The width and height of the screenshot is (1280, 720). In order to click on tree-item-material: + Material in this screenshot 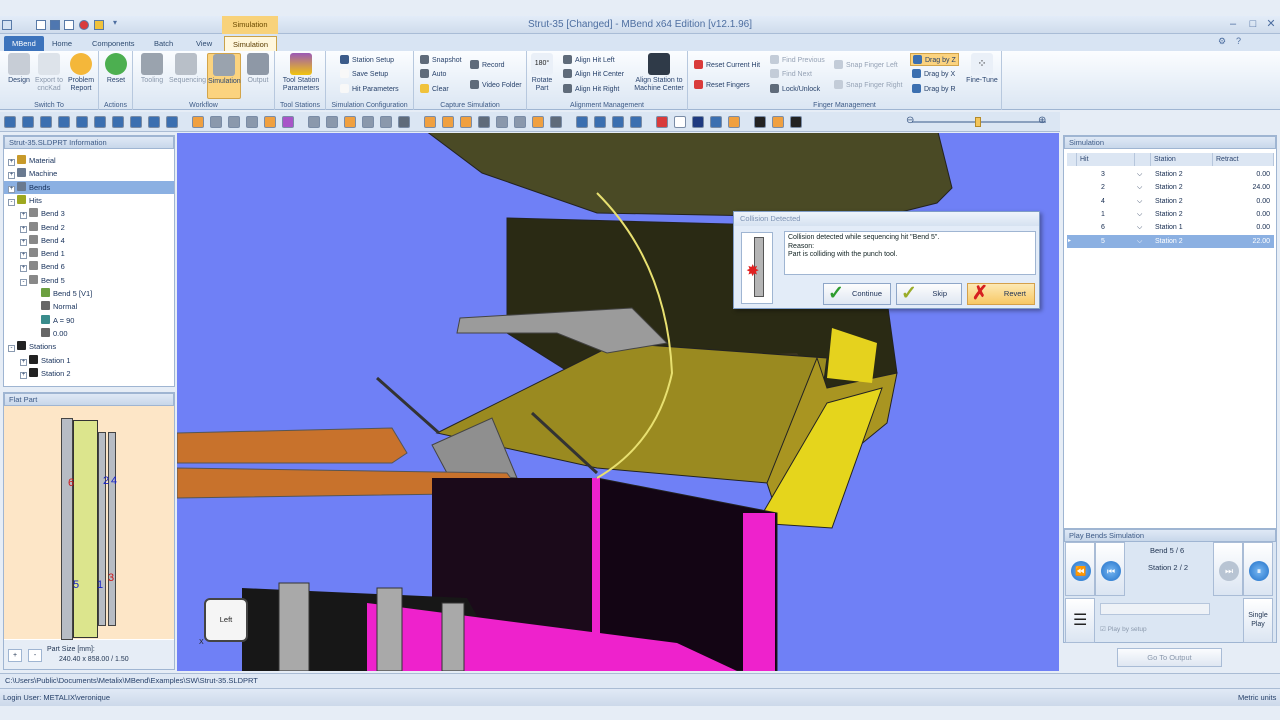, I will do `click(89, 160)`.